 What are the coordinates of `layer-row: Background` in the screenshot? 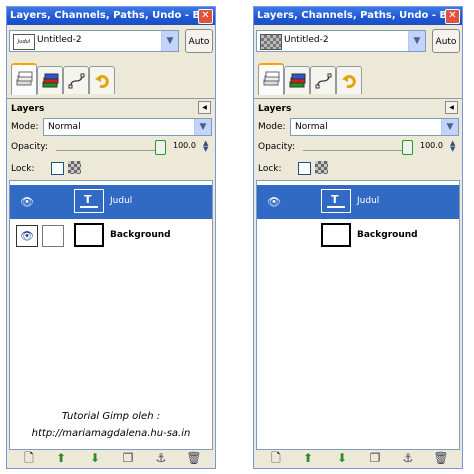 It's located at (358, 236).